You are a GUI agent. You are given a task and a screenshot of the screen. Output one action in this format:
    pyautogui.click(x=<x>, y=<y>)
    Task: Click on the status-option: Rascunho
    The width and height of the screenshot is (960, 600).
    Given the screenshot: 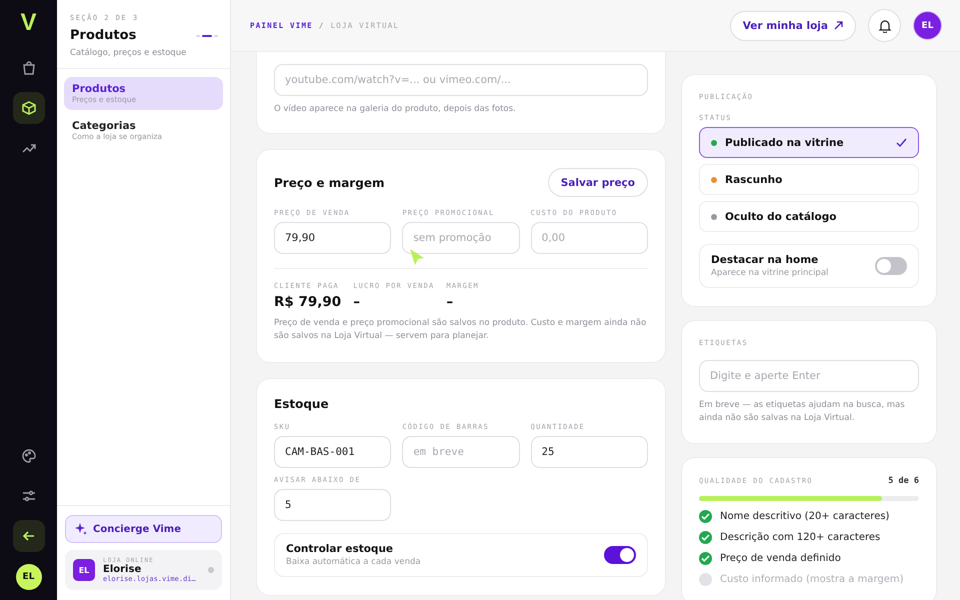 What is the action you would take?
    pyautogui.click(x=809, y=179)
    